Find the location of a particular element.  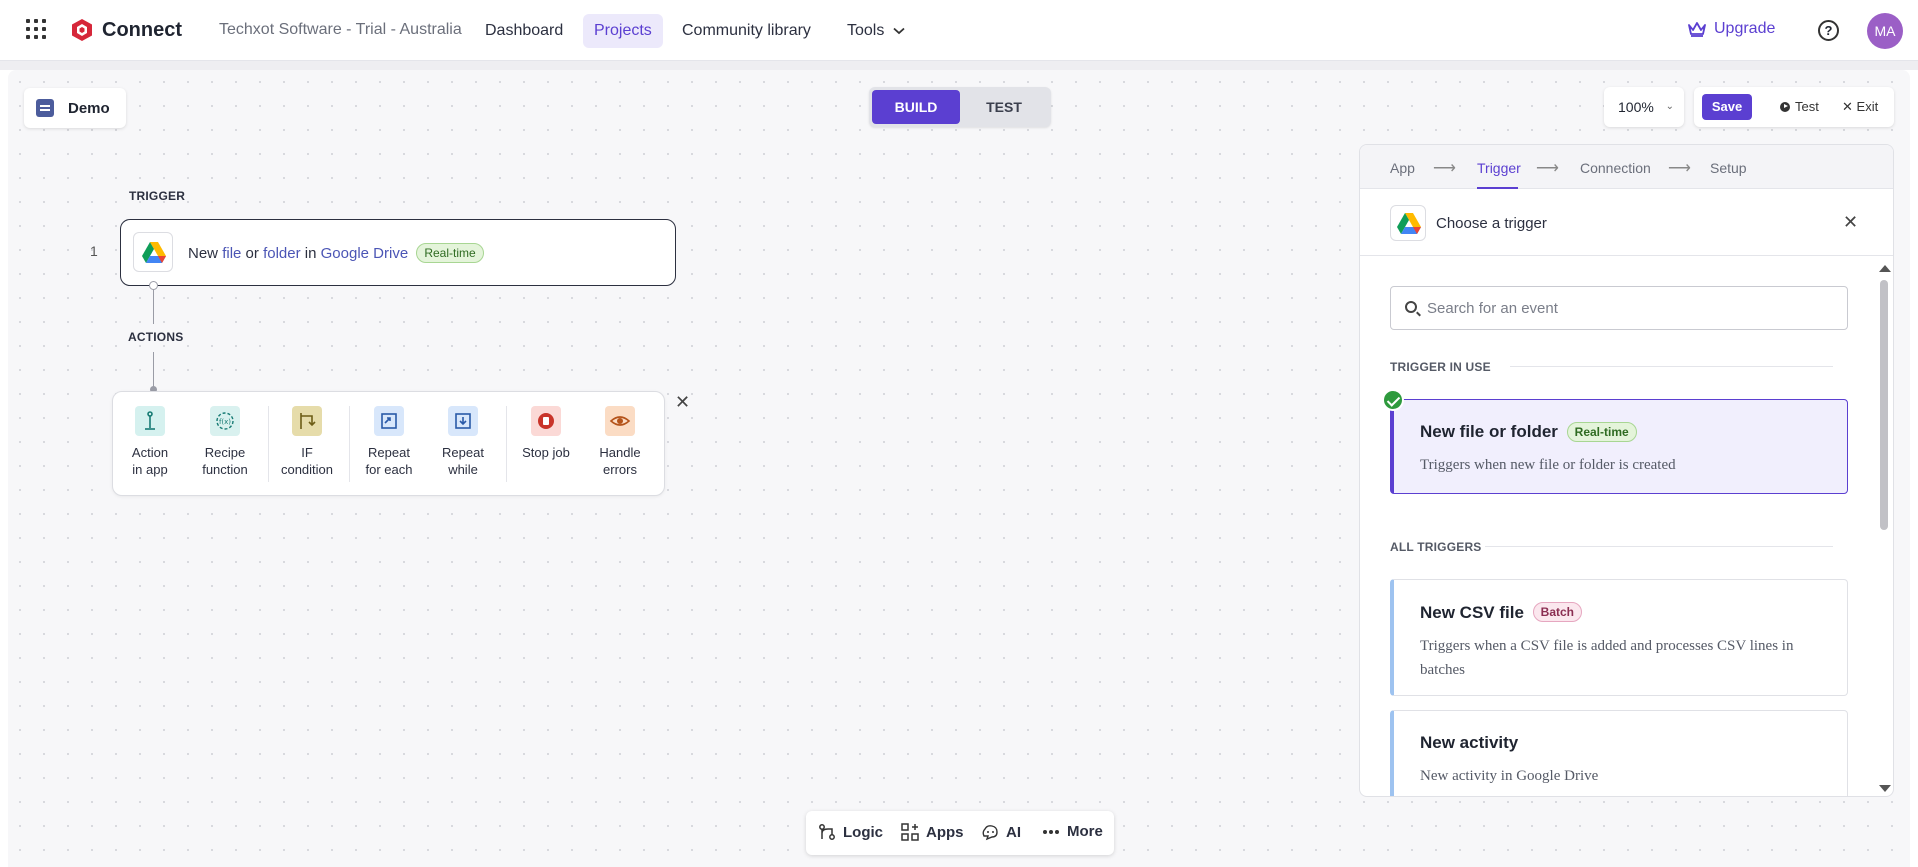

scroll-down-icon is located at coordinates (1885, 788).